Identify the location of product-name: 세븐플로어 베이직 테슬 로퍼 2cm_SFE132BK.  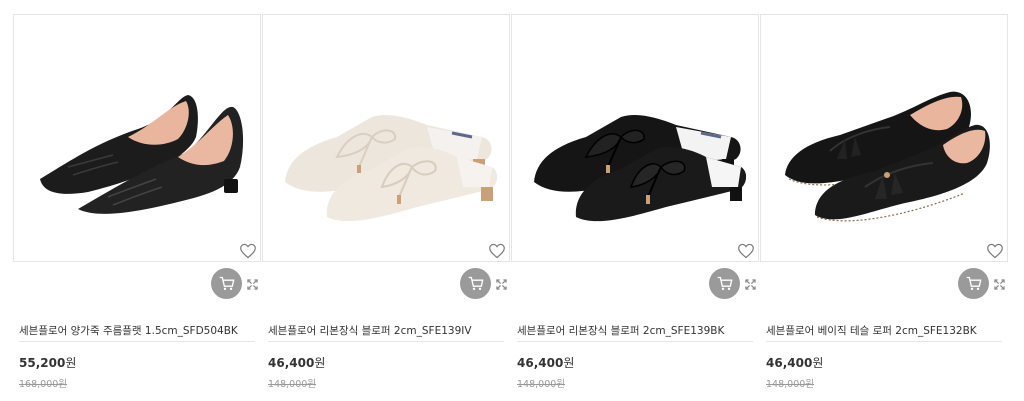
(884, 330).